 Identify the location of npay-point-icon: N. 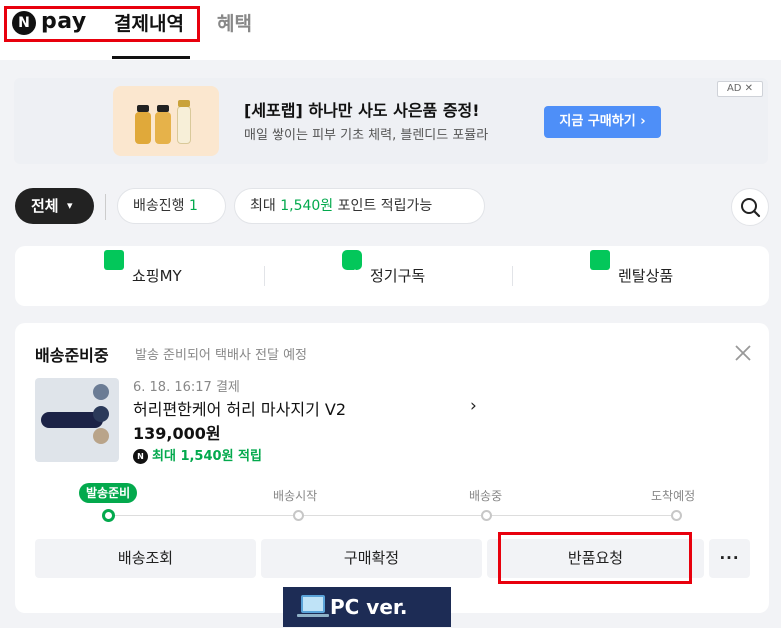
(140, 456).